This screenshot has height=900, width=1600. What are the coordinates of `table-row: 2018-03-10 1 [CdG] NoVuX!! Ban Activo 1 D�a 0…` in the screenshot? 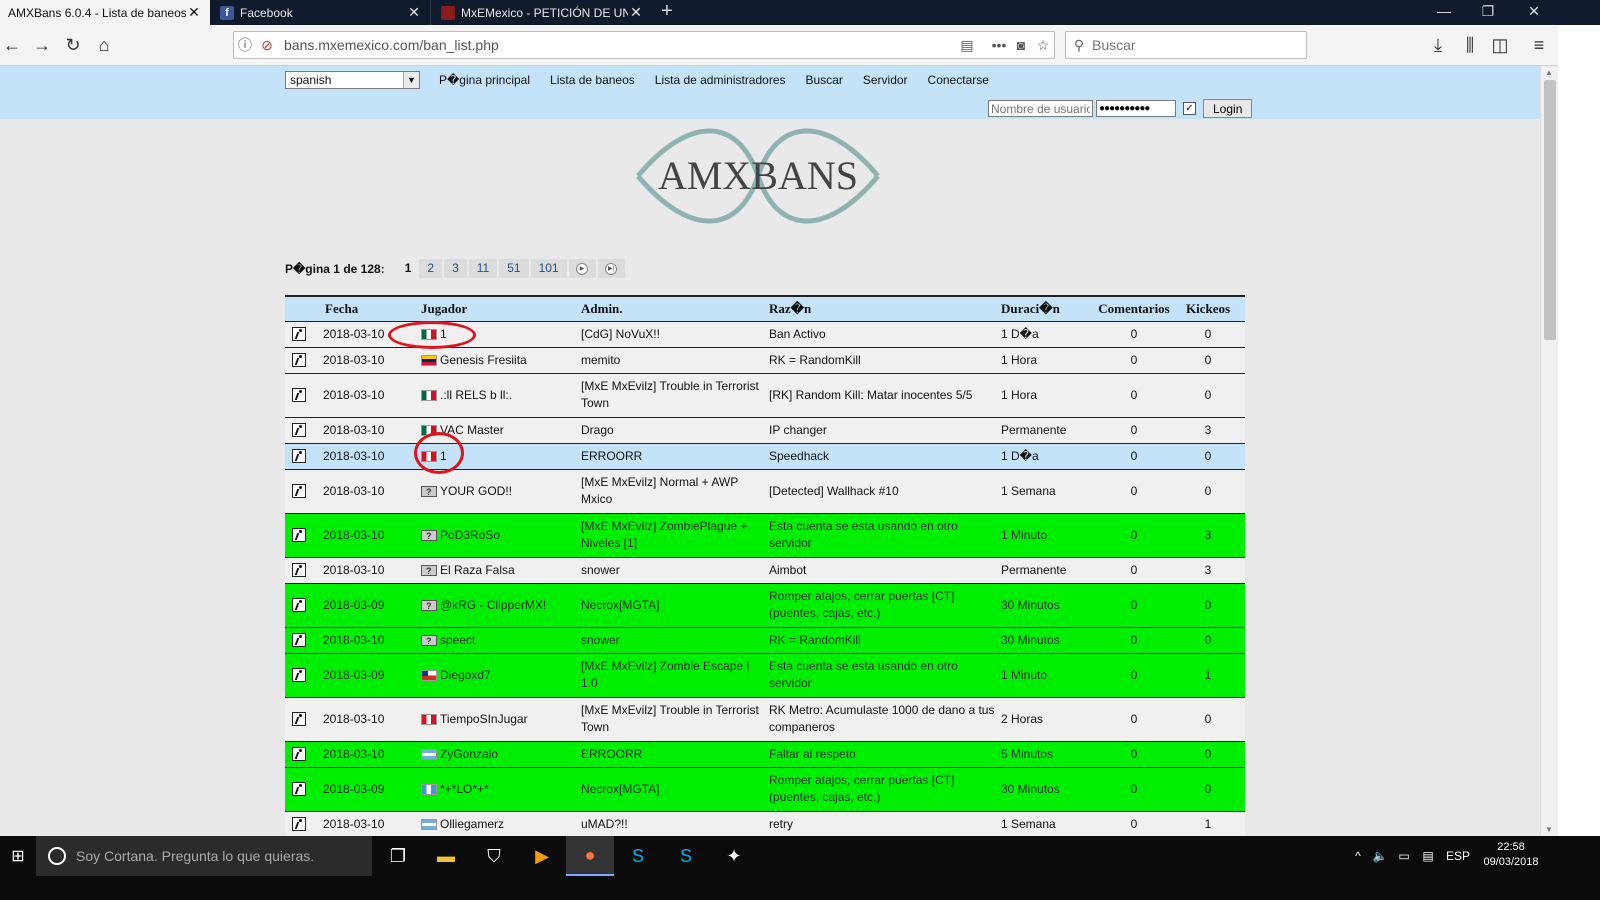 It's located at (765, 334).